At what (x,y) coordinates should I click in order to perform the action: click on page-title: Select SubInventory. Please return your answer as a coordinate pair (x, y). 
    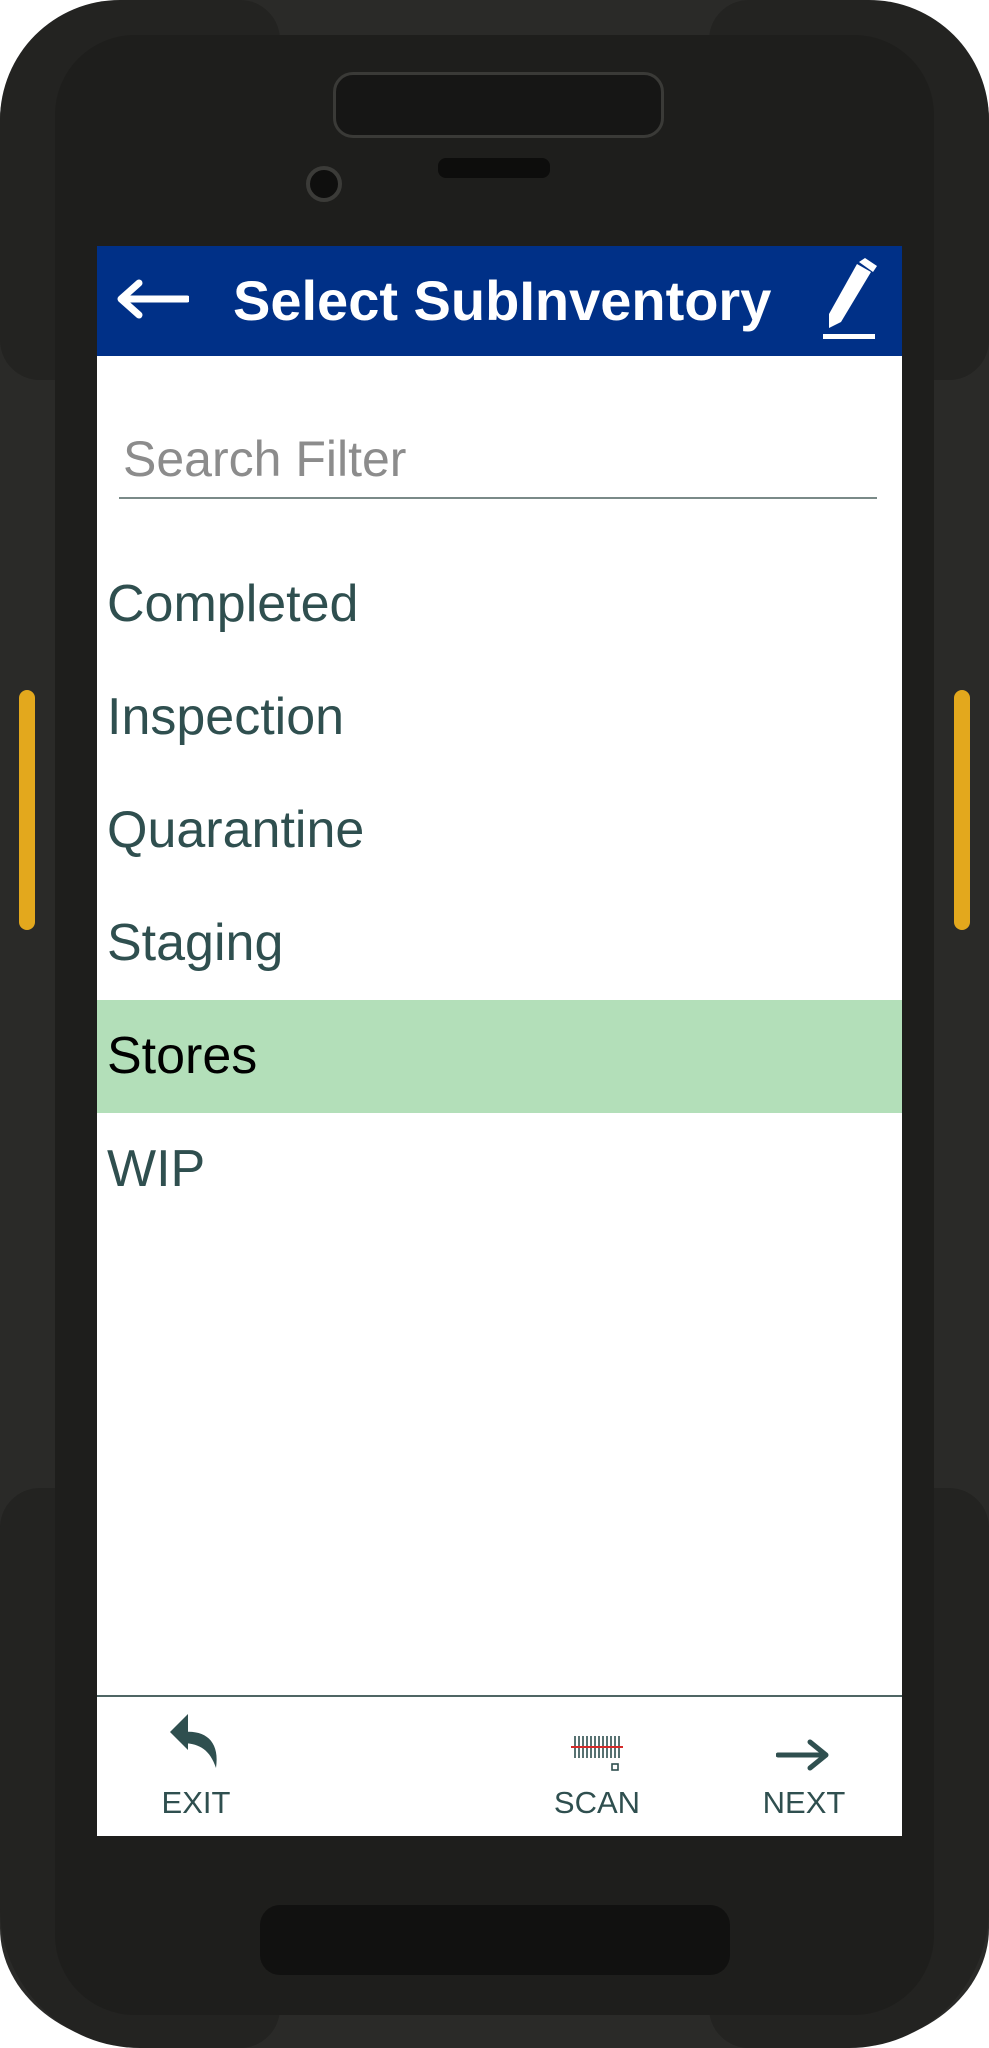
    Looking at the image, I should click on (502, 300).